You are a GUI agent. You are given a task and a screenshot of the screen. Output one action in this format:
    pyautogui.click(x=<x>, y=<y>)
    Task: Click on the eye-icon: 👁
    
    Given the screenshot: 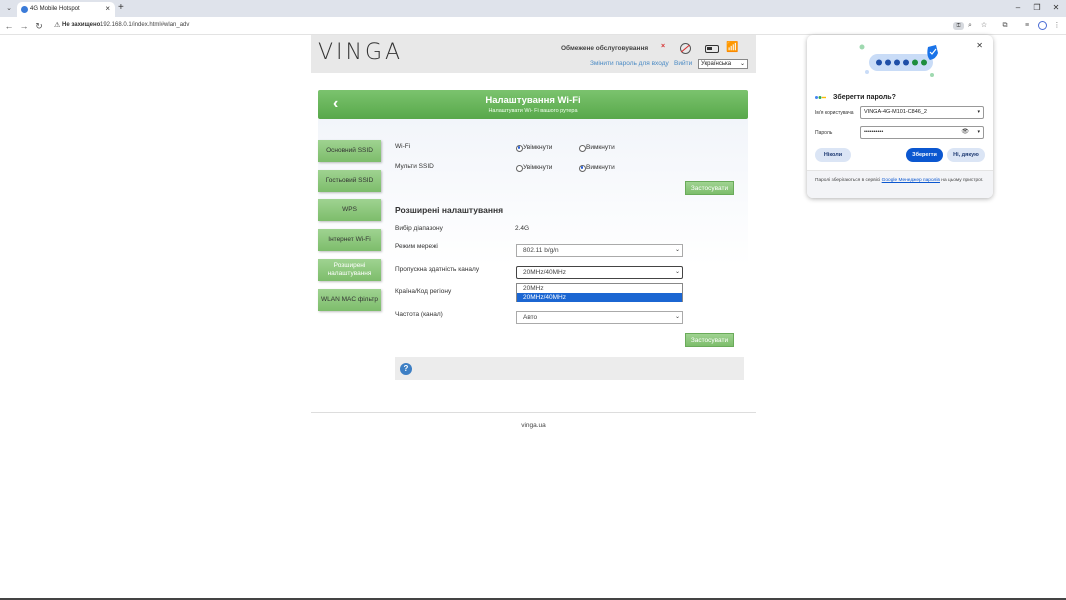 What is the action you would take?
    pyautogui.click(x=965, y=132)
    